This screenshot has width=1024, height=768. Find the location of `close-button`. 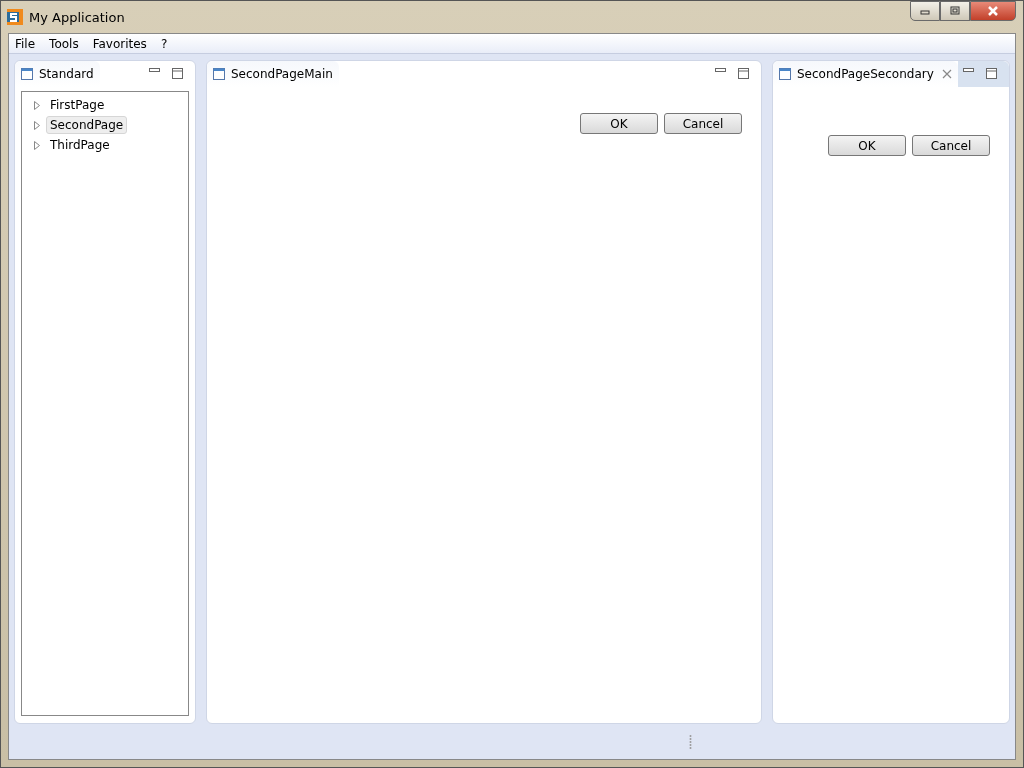

close-button is located at coordinates (993, 11).